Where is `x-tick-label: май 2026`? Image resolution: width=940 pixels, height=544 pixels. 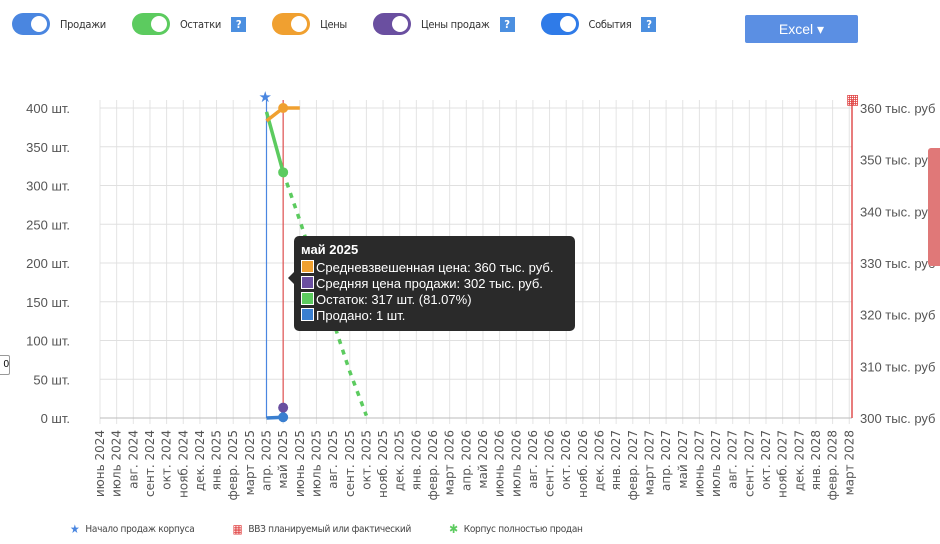
x-tick-label: май 2026 is located at coordinates (483, 459).